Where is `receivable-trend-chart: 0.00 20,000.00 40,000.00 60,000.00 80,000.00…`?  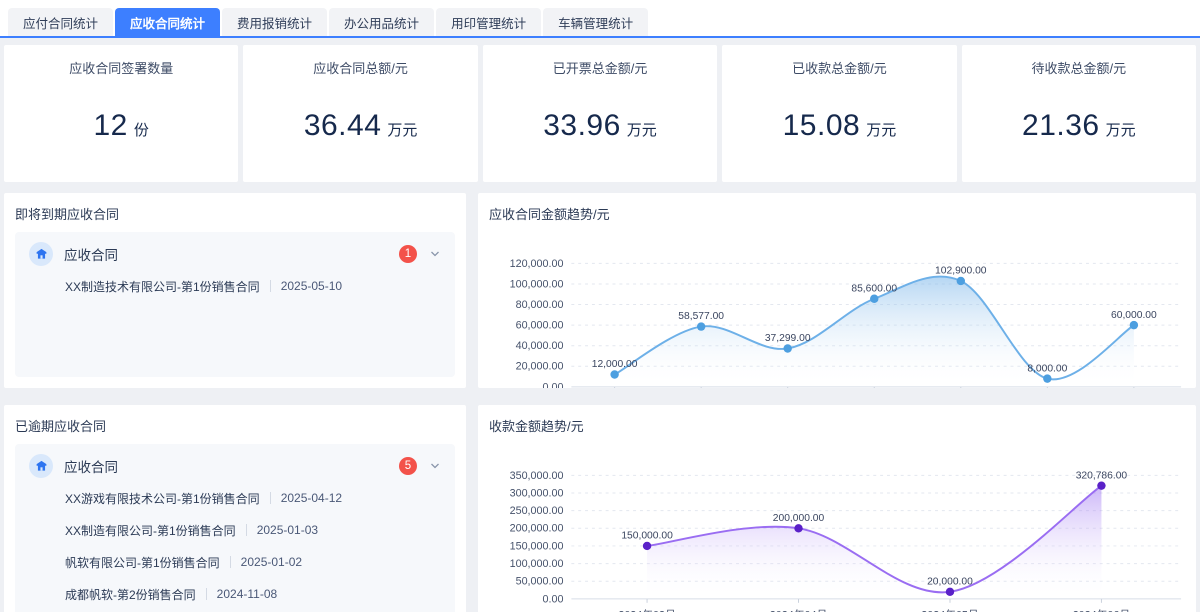
receivable-trend-chart: 0.00 20,000.00 40,000.00 60,000.00 80,000.00… is located at coordinates (846, 323).